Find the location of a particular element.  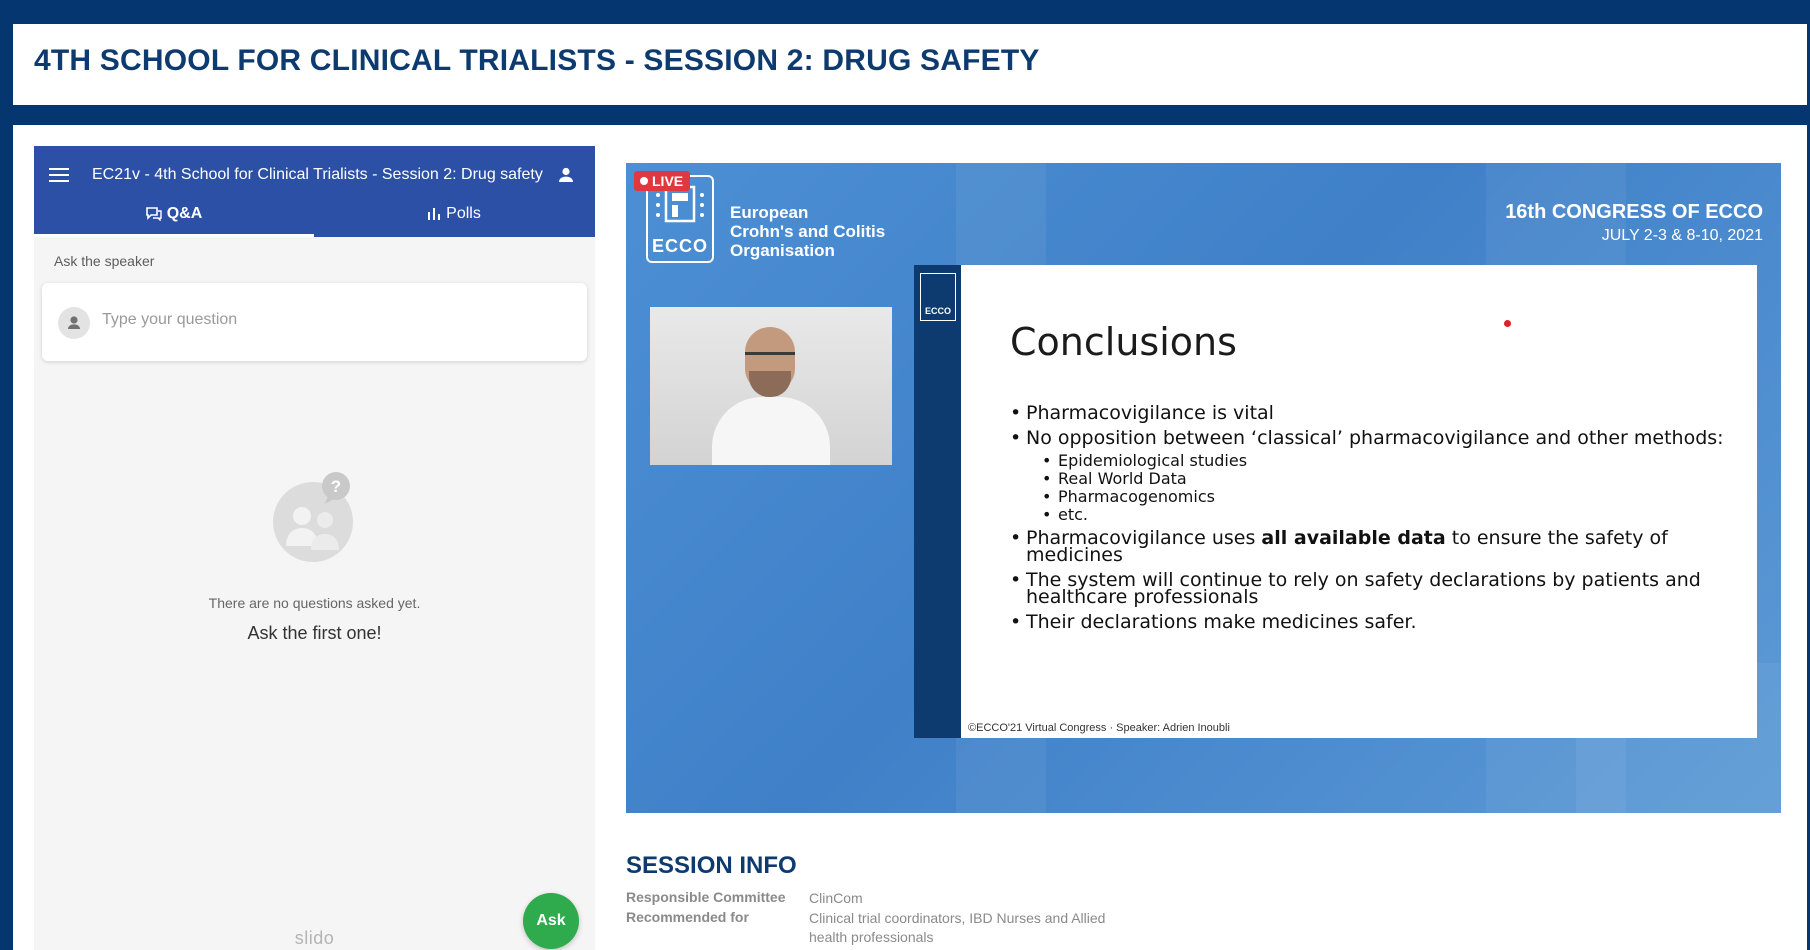

slide-sub-bullet: Epidemiological studies is located at coordinates (1370, 461).